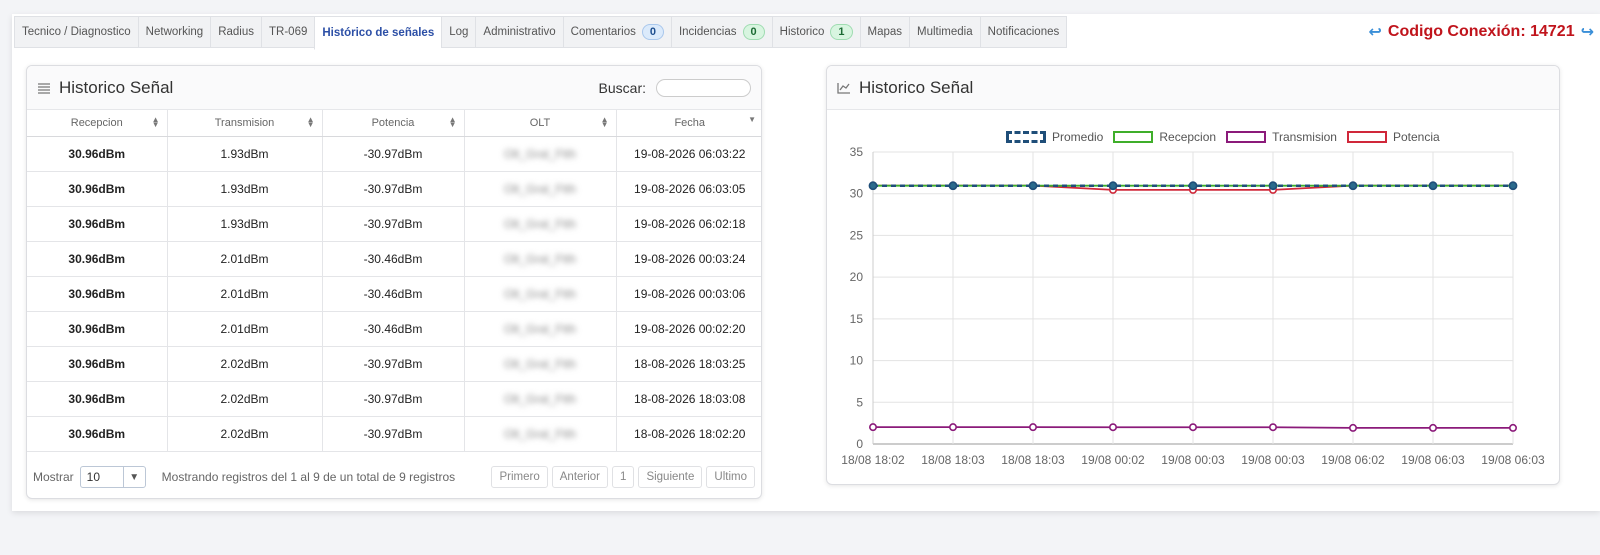  Describe the element at coordinates (97, 123) in the screenshot. I see `column-header: Recepcion ▲ ▼` at that location.